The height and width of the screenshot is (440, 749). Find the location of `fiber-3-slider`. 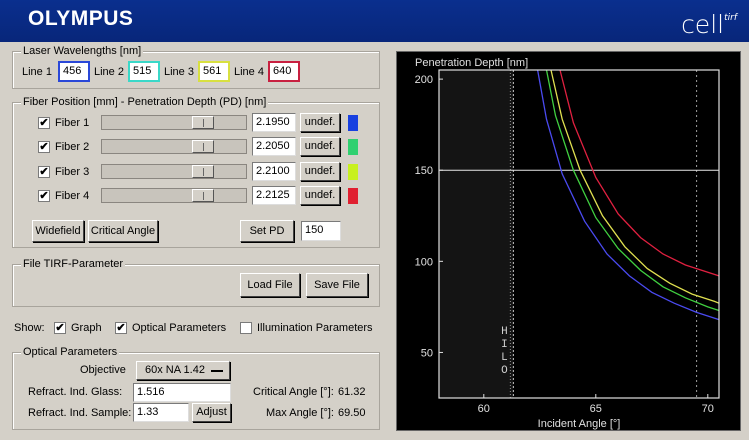

fiber-3-slider is located at coordinates (174, 171).